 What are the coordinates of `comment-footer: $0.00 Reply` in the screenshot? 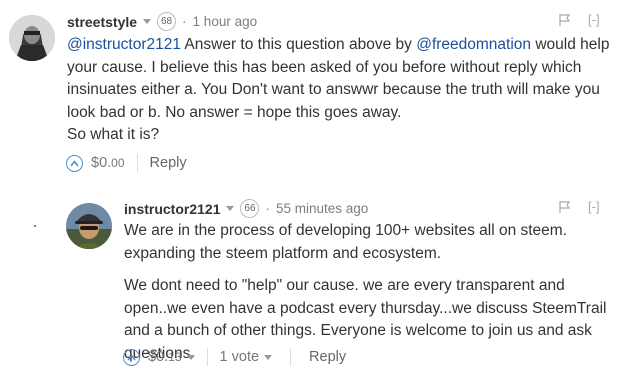 It's located at (126, 163).